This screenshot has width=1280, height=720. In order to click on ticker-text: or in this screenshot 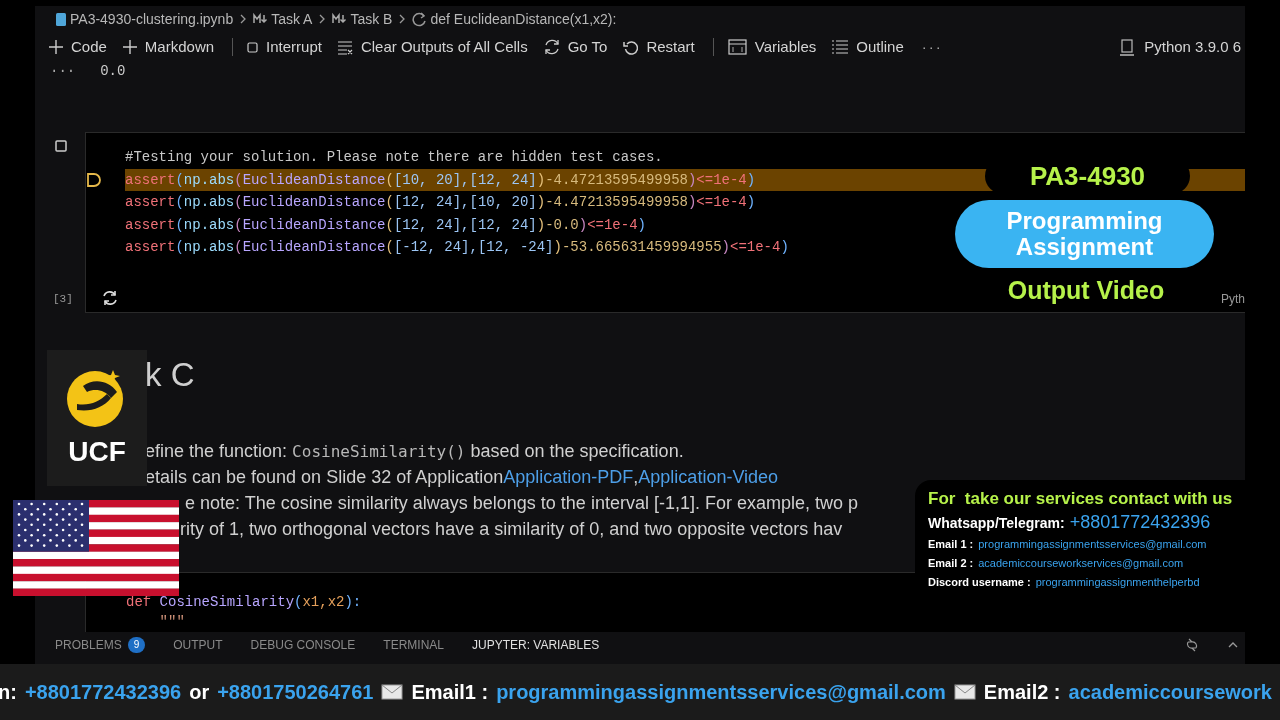, I will do `click(199, 692)`.